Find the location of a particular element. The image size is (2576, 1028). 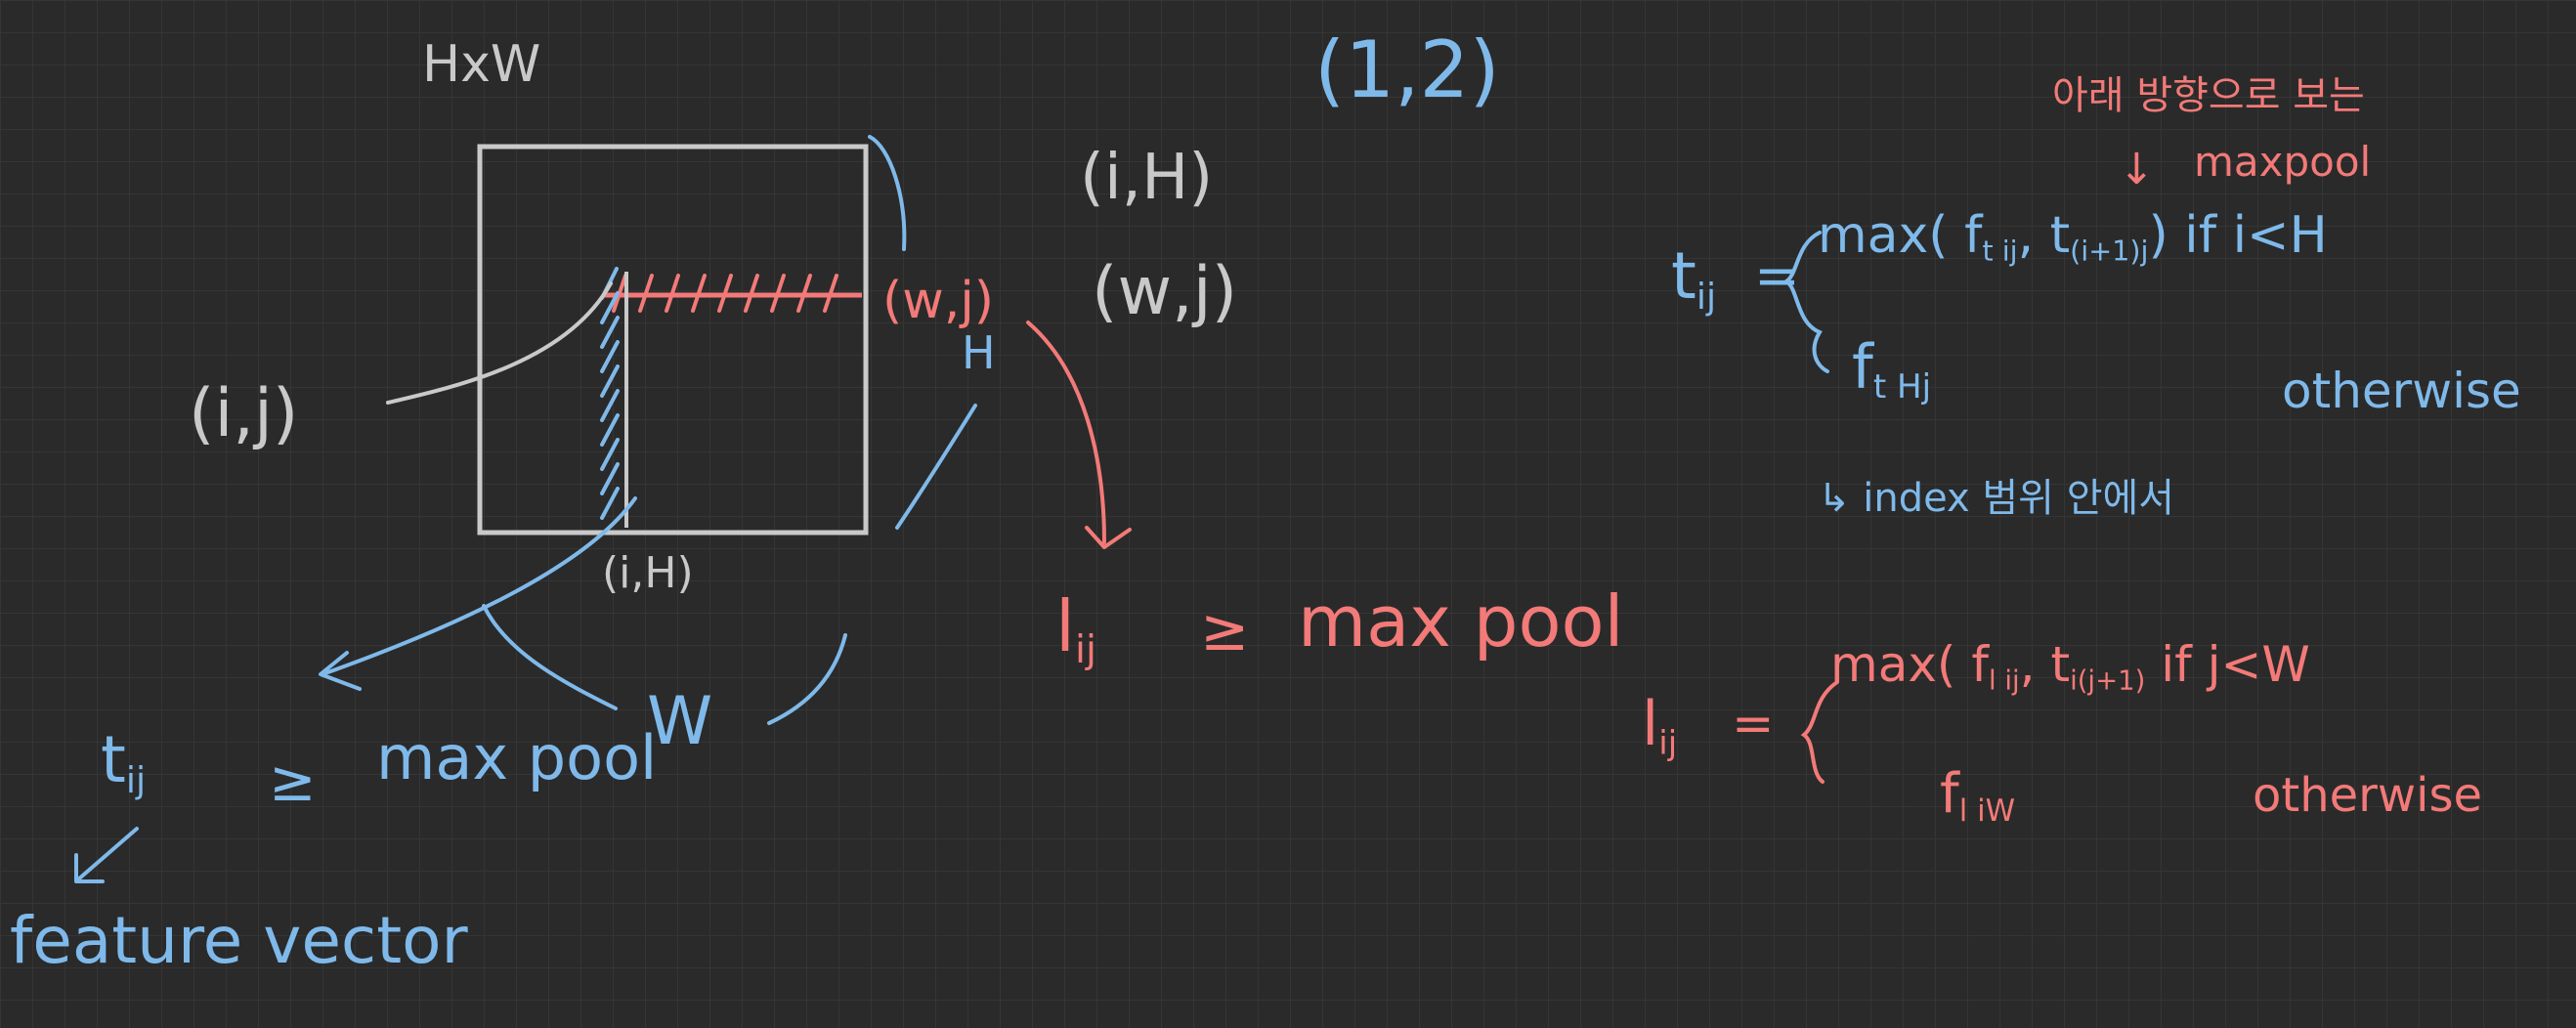

l-case1-comma: , is located at coordinates (2028, 664).